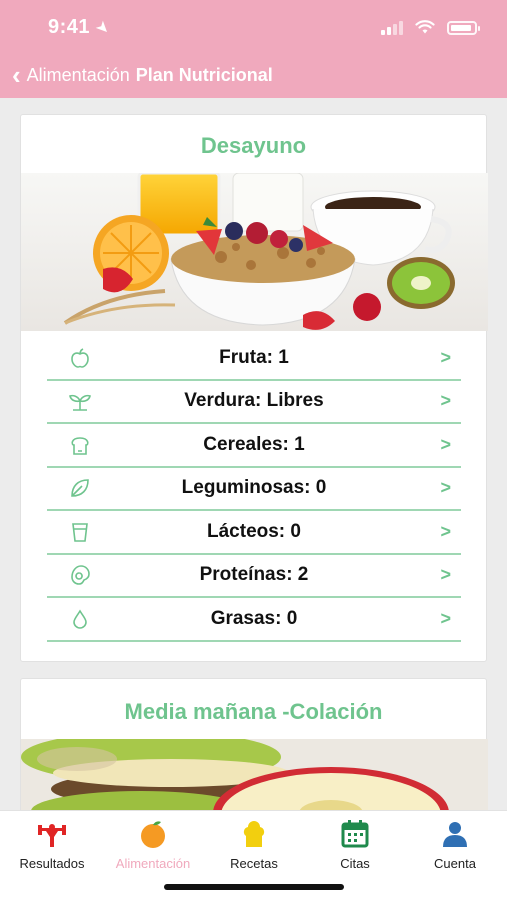 This screenshot has width=507, height=900. Describe the element at coordinates (80, 445) in the screenshot. I see `bread-icon` at that location.